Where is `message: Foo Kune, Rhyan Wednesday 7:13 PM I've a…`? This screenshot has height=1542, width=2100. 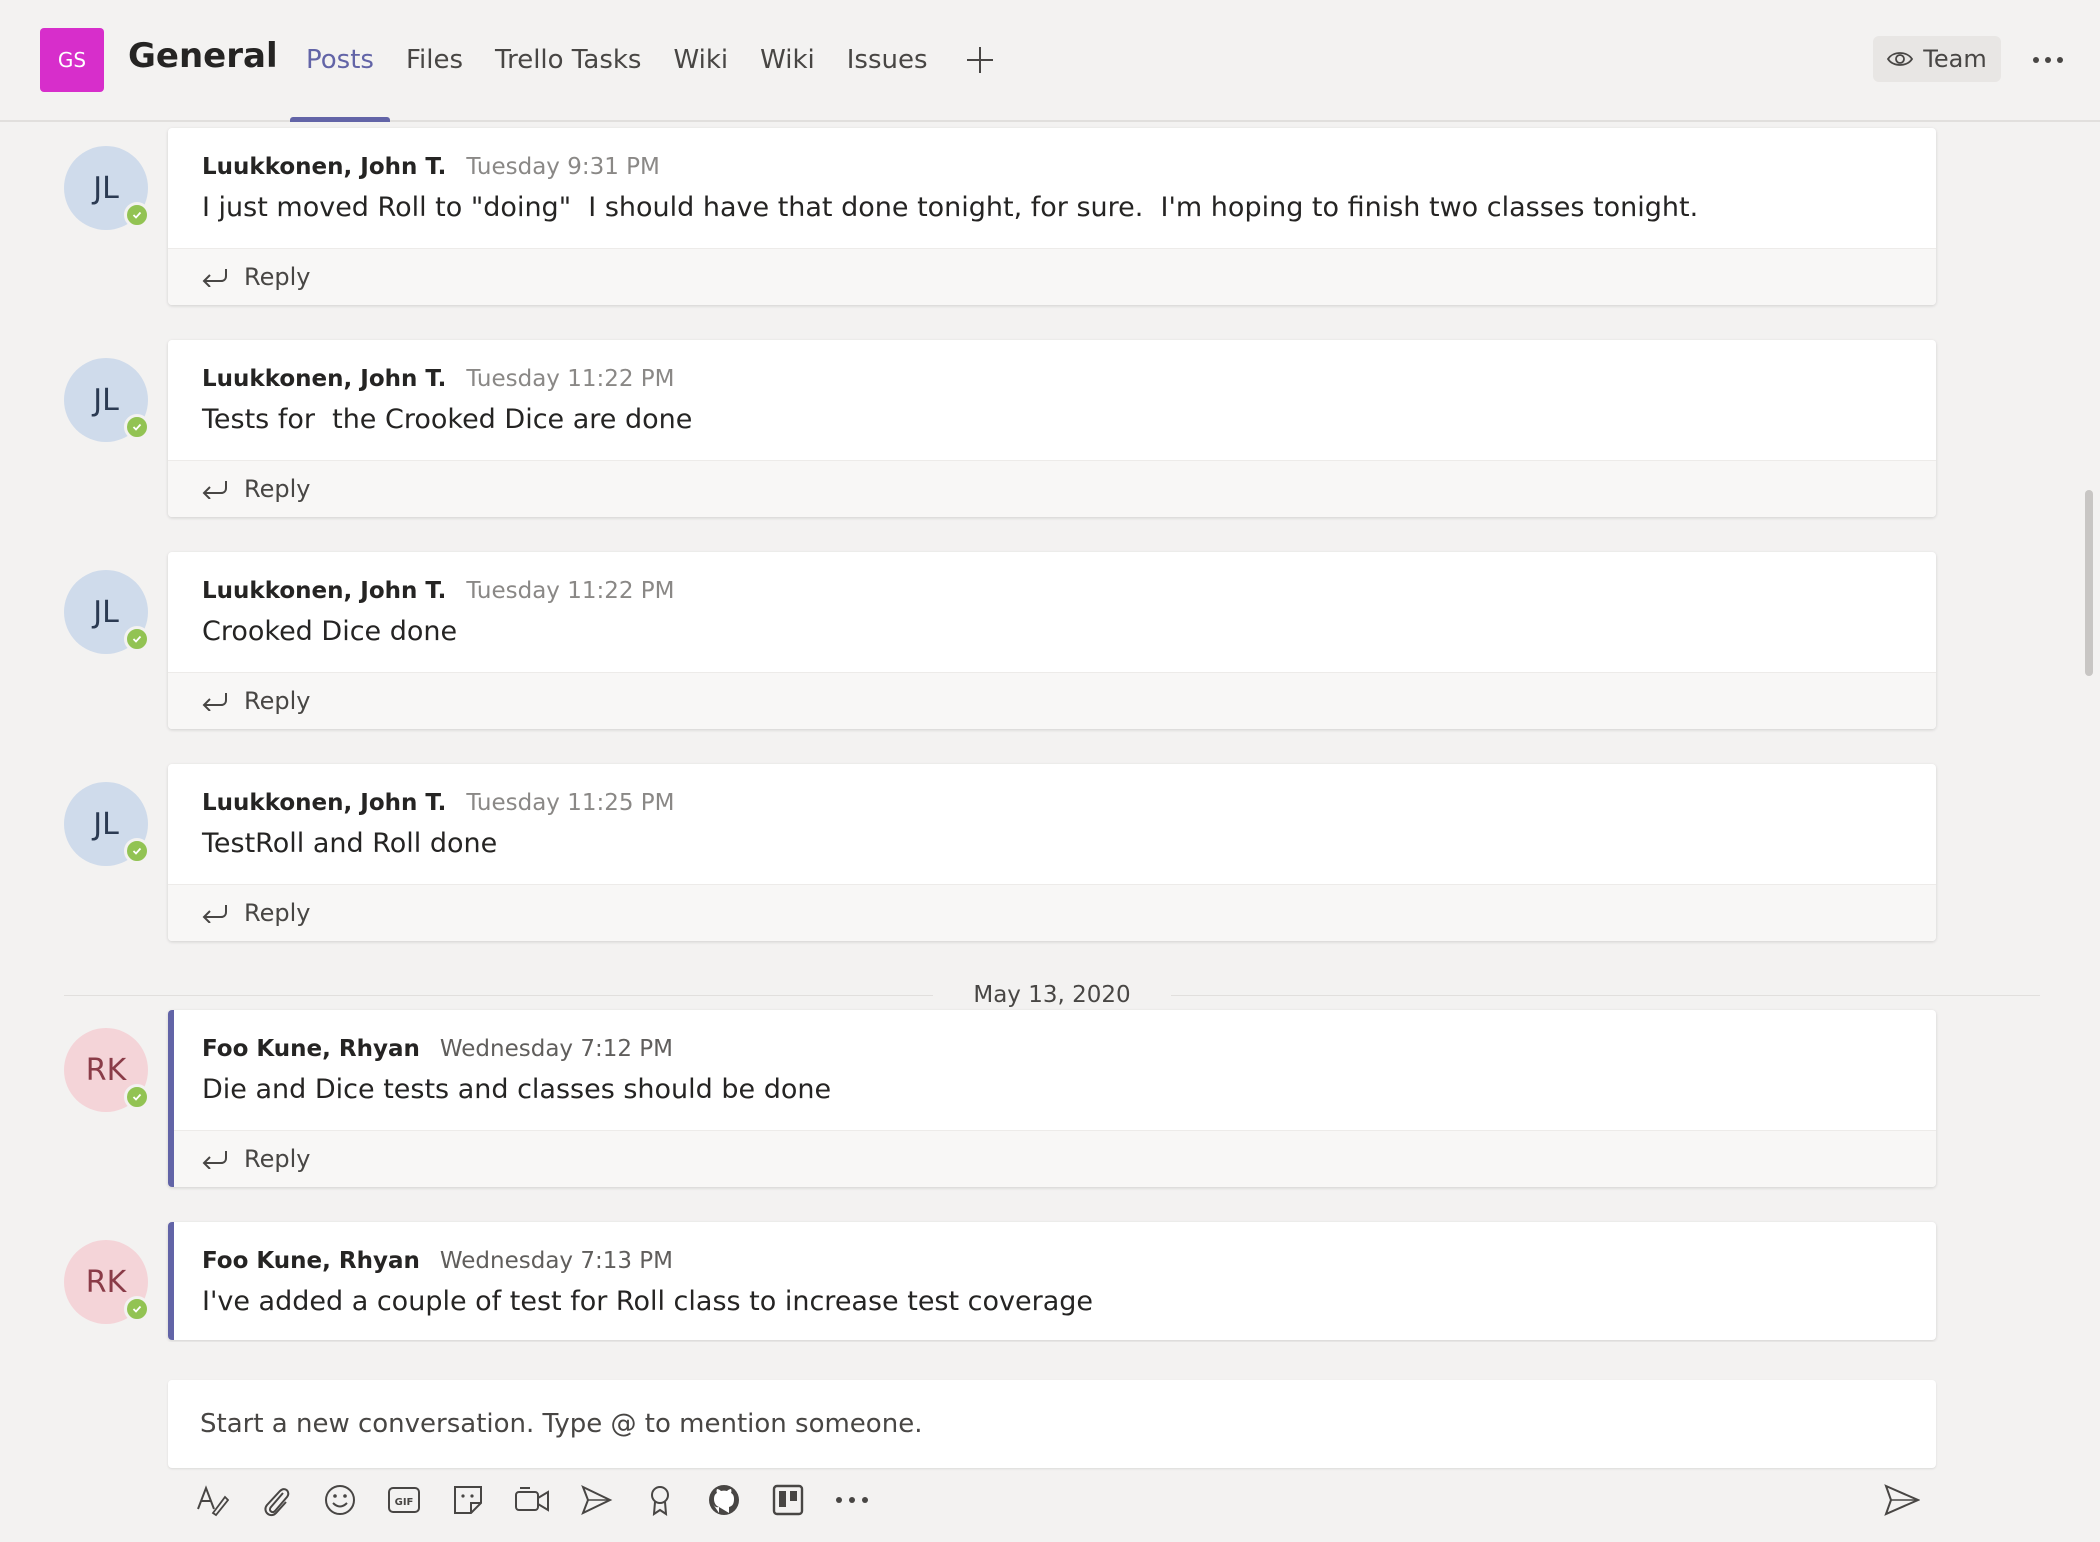
message: Foo Kune, Rhyan Wednesday 7:13 PM I've a… is located at coordinates (1052, 1281).